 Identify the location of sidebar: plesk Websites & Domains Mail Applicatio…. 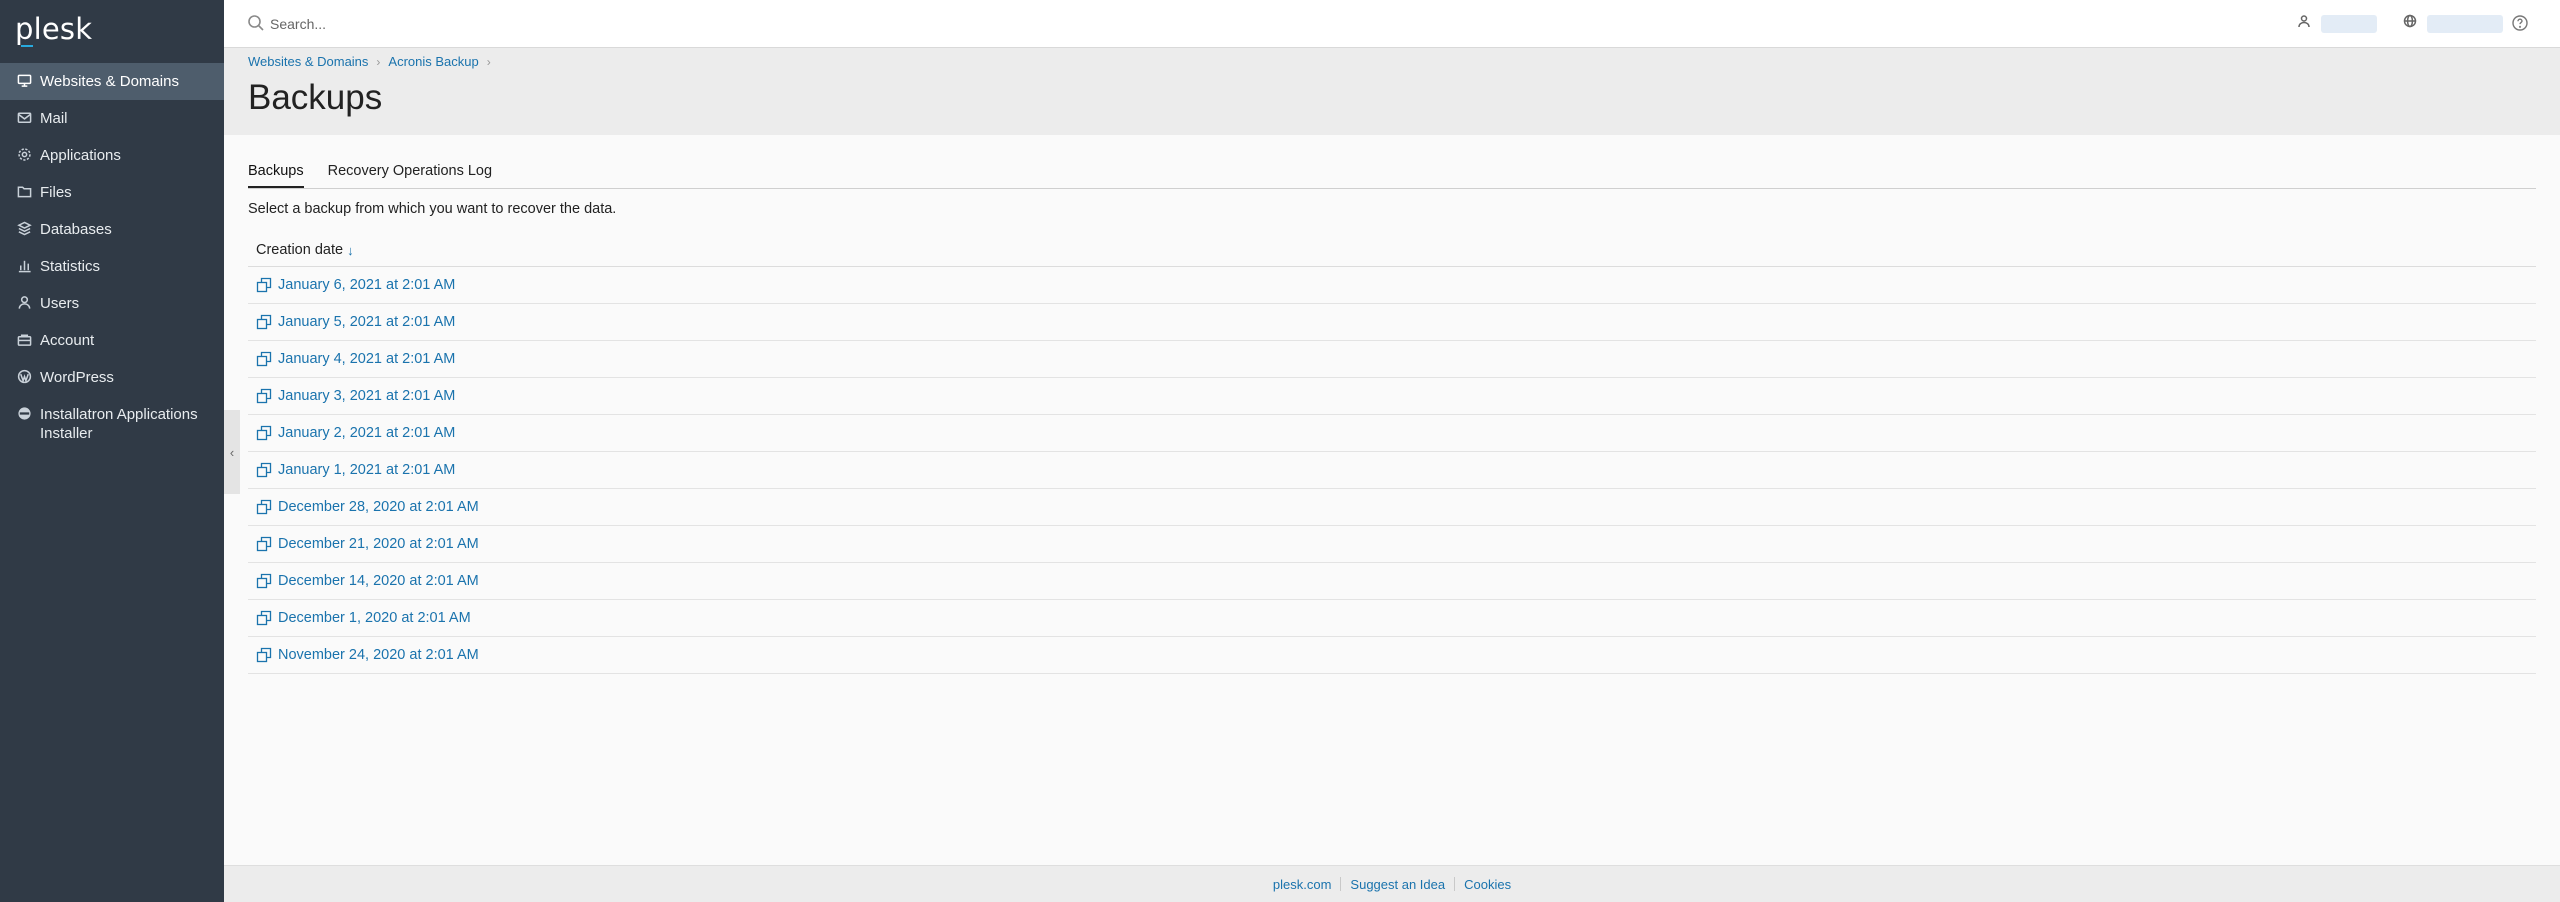
(112, 451).